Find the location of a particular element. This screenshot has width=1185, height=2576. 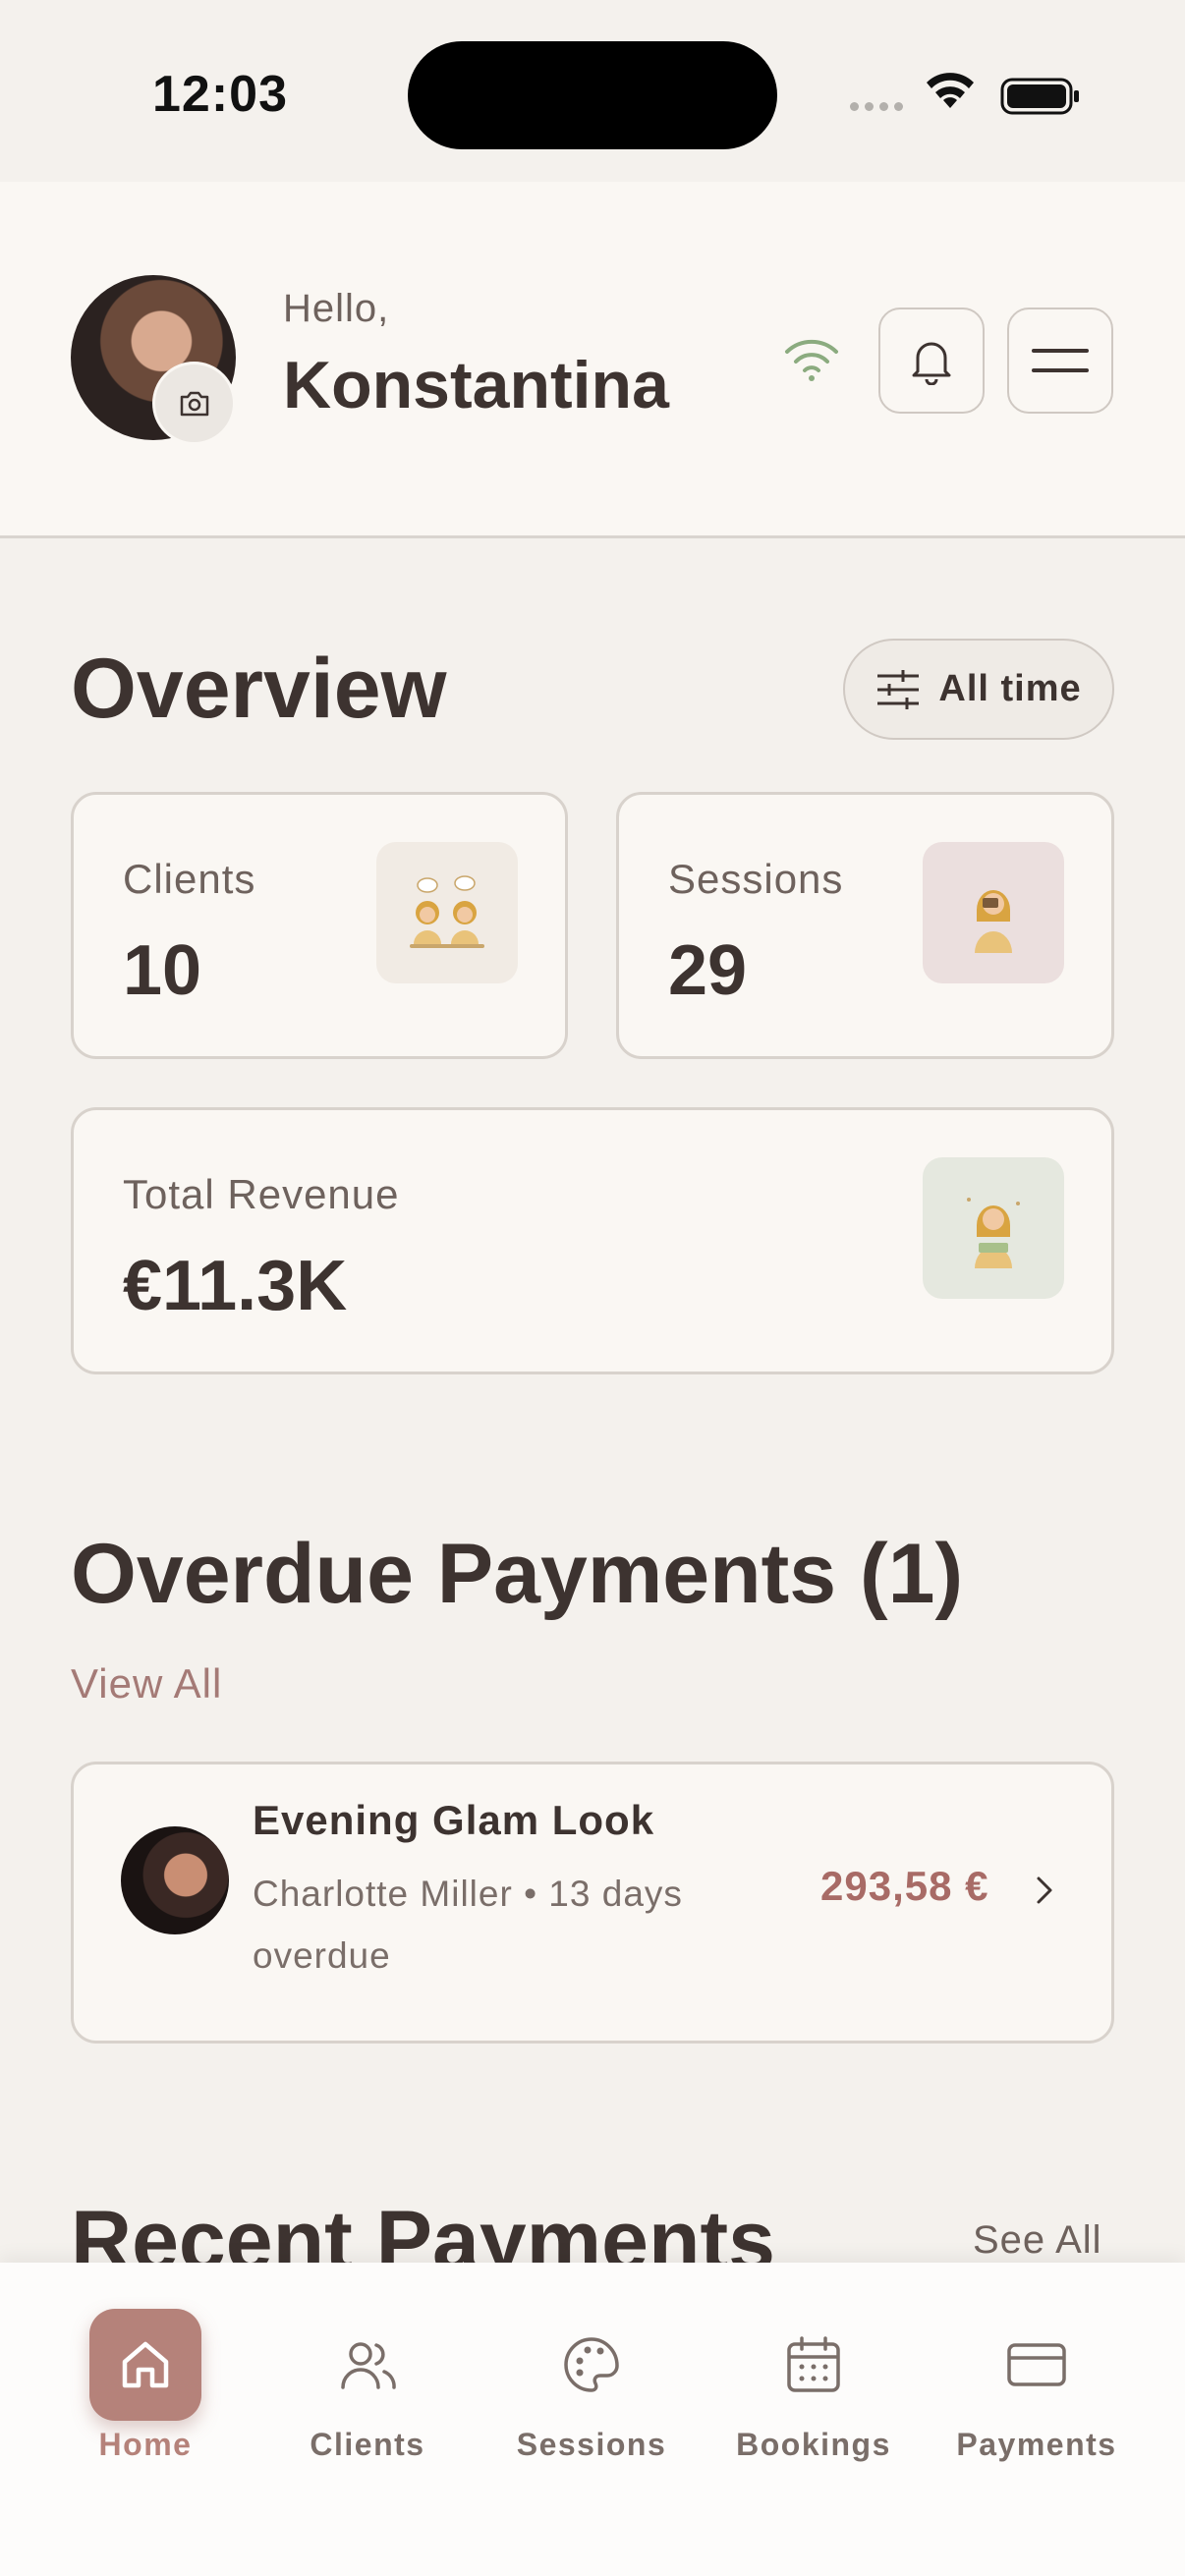

connection-status-icon is located at coordinates (812, 360).